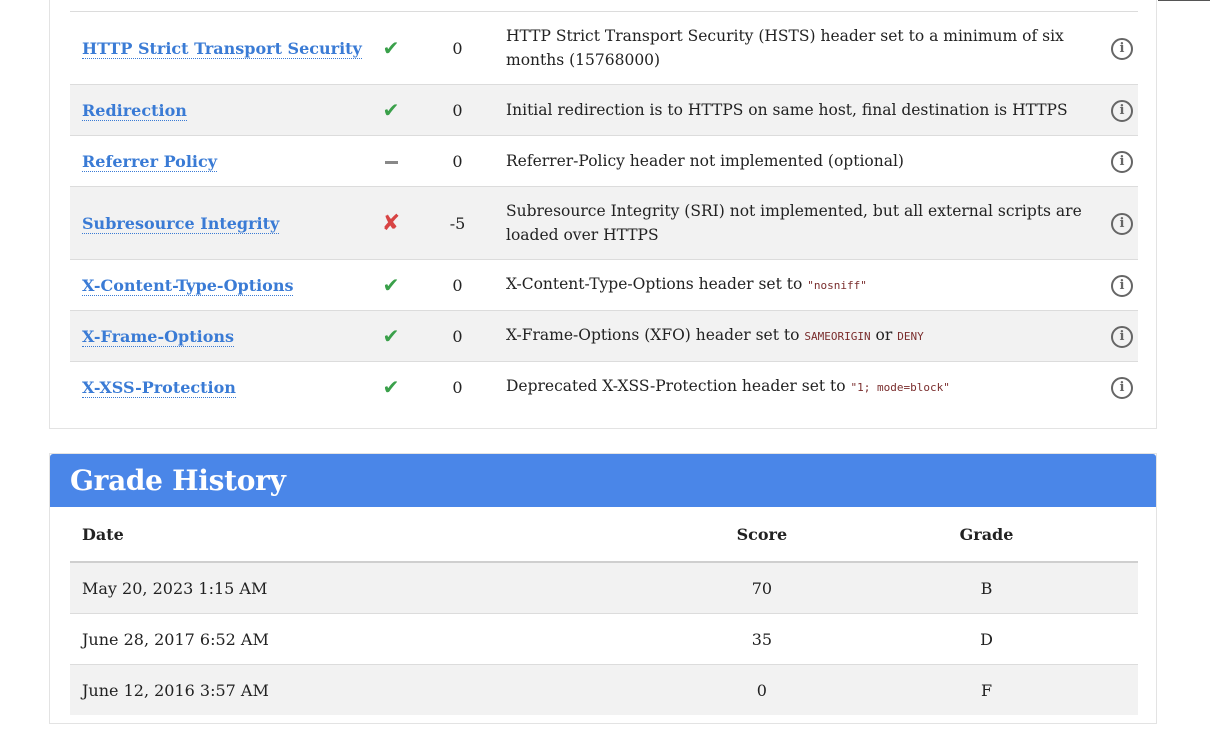 The height and width of the screenshot is (743, 1210). Describe the element at coordinates (762, 639) in the screenshot. I see `history-score: 35` at that location.